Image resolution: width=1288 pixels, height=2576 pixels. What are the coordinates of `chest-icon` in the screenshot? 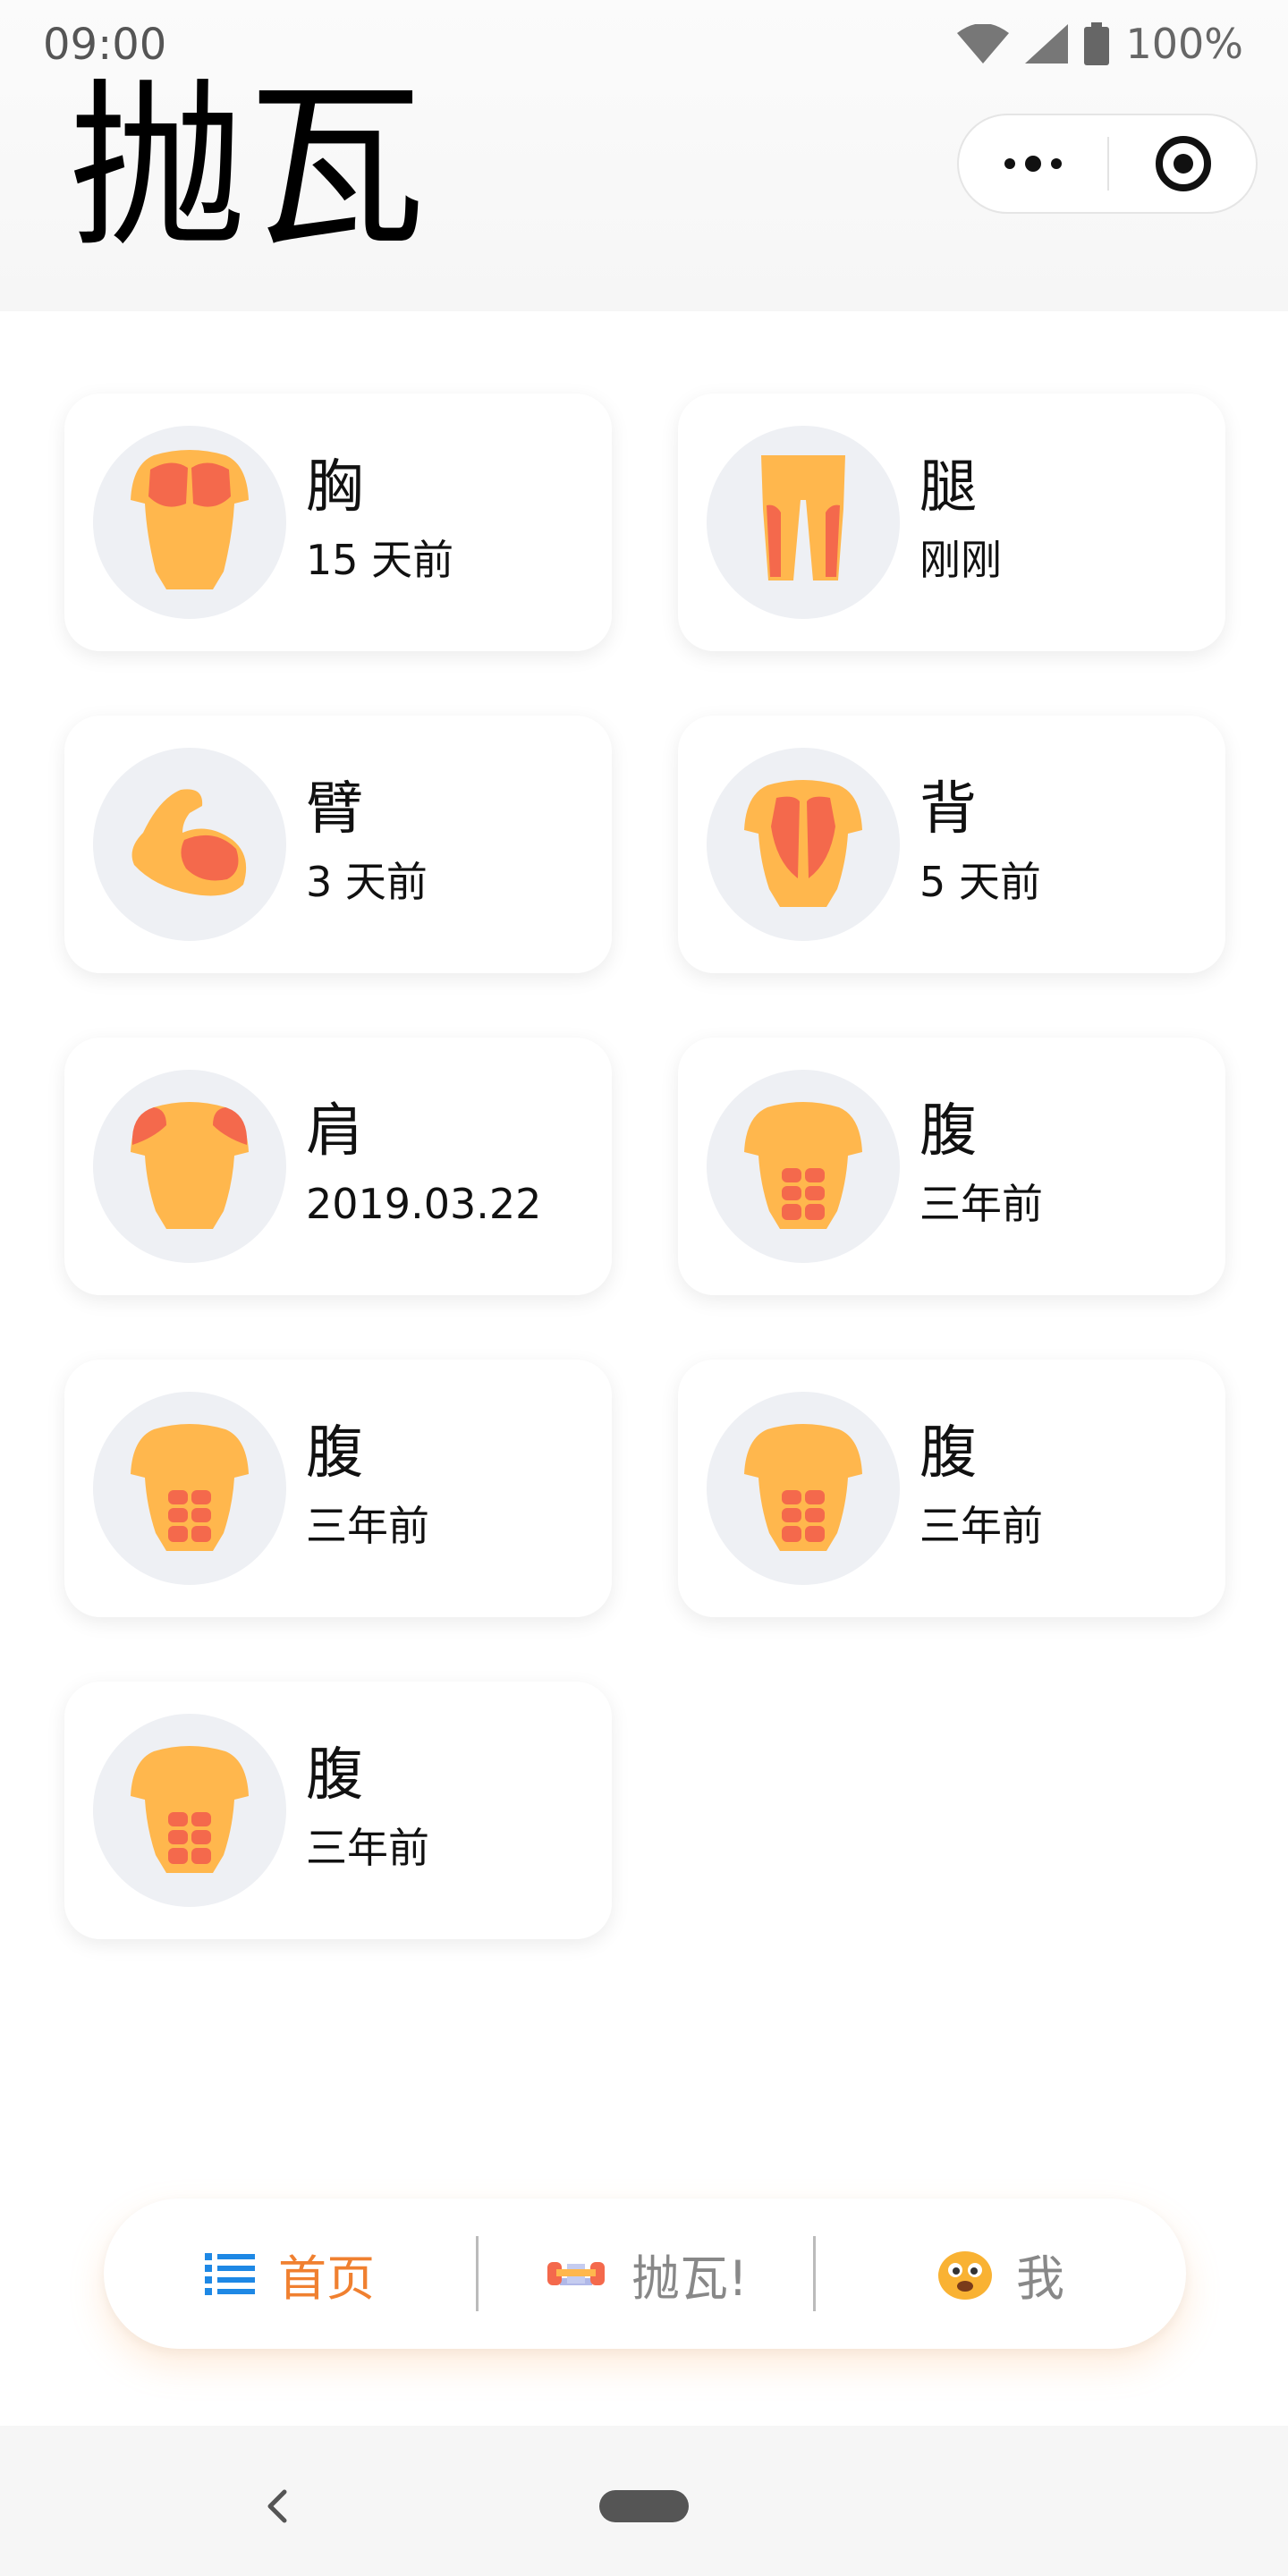 It's located at (190, 519).